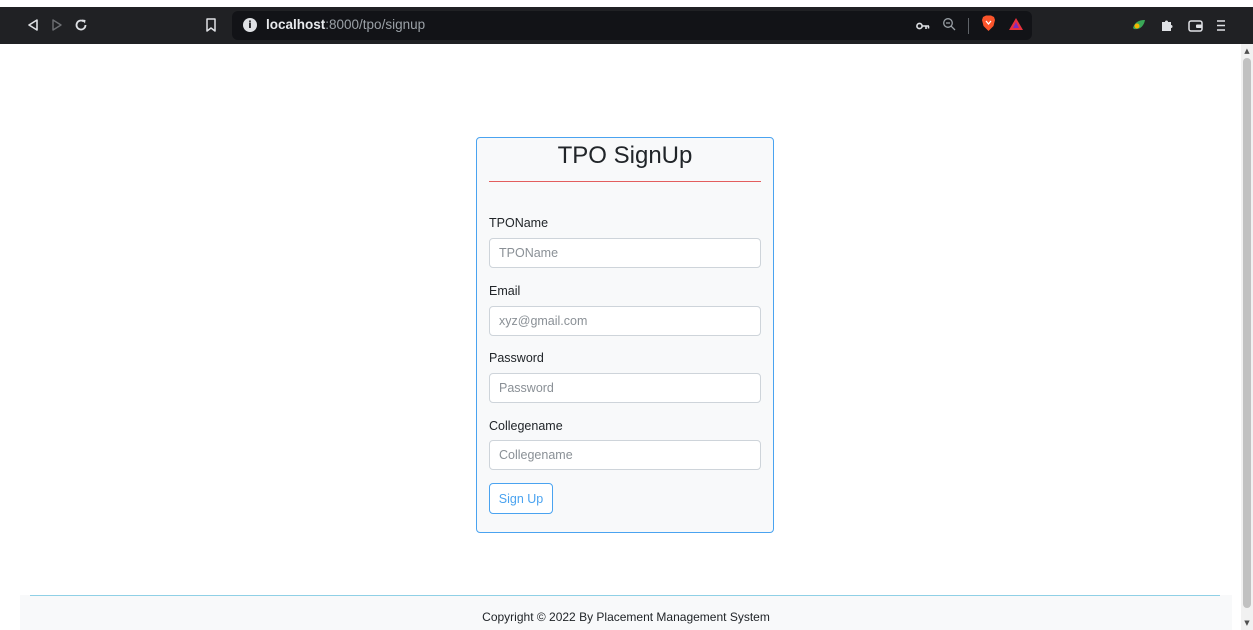 The height and width of the screenshot is (630, 1253). I want to click on bookmark-icon, so click(211, 25).